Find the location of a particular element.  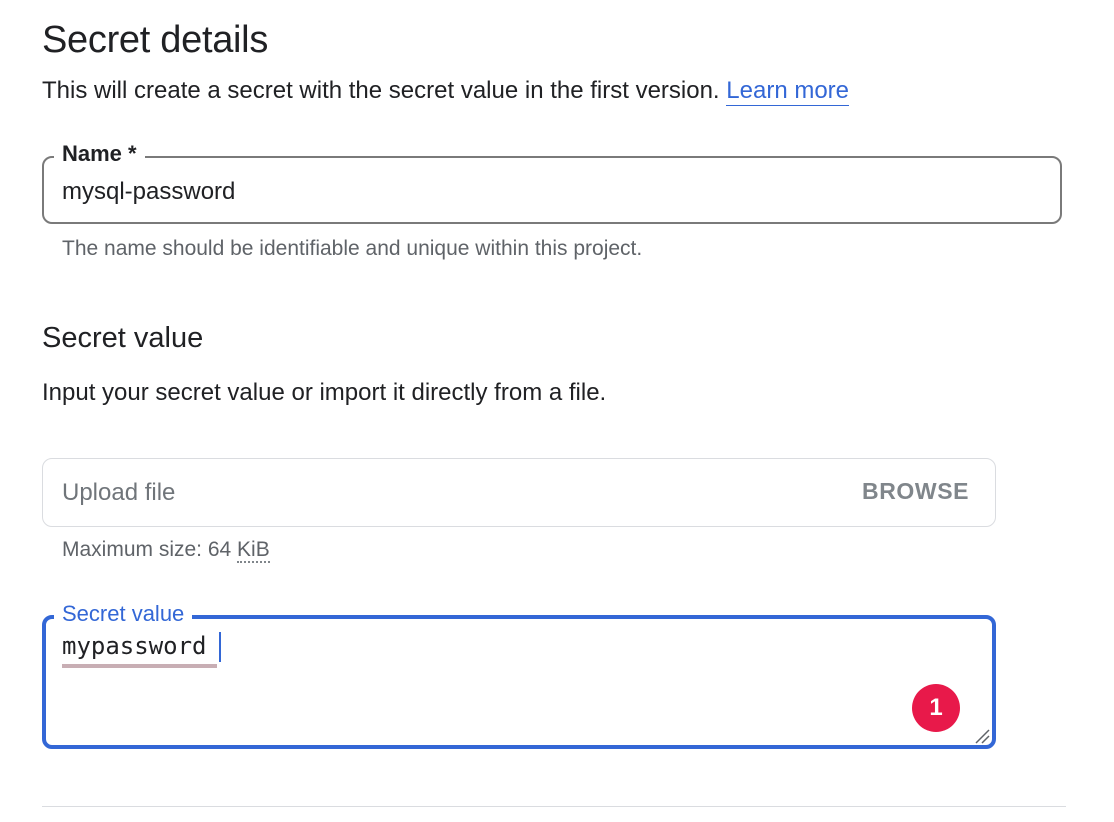

upload-file-placeholder: Upload file is located at coordinates (119, 492).